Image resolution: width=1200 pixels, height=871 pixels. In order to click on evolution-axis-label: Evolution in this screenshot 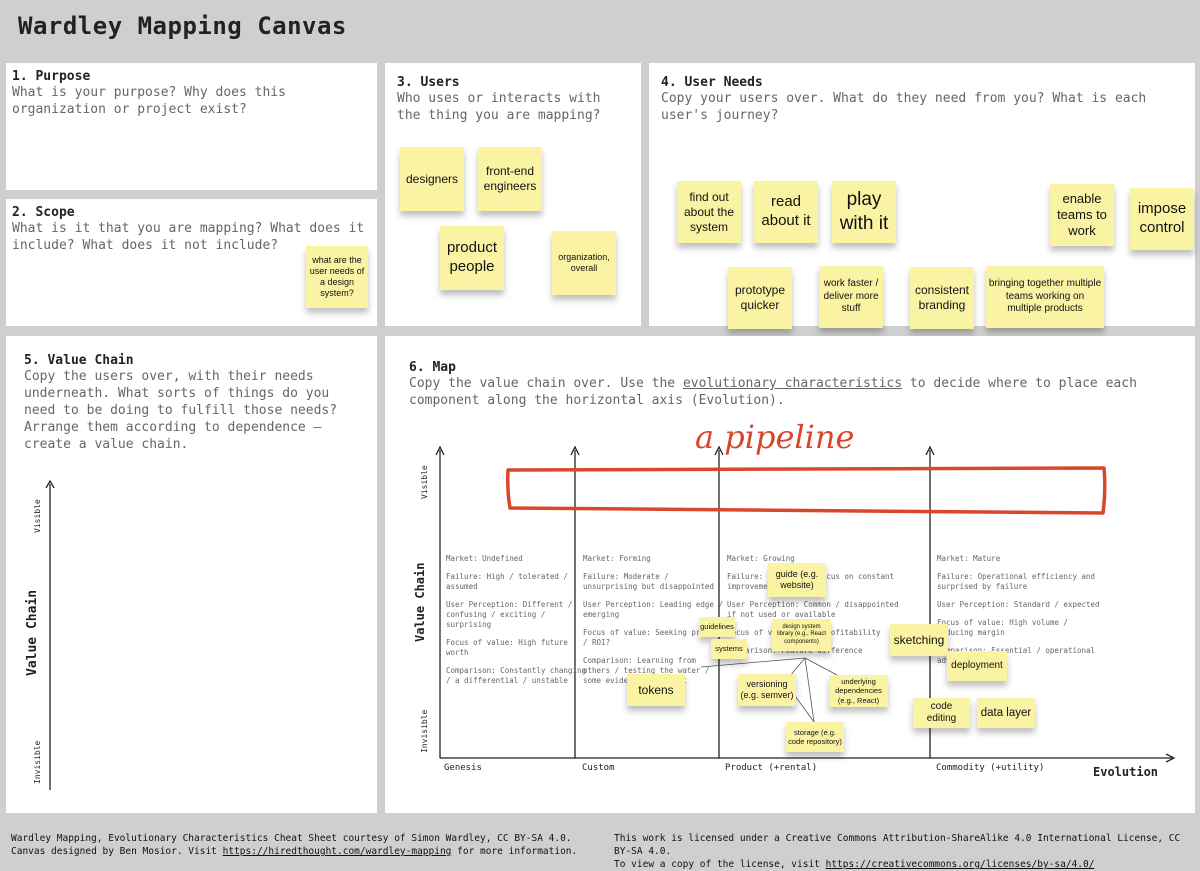, I will do `click(1126, 772)`.